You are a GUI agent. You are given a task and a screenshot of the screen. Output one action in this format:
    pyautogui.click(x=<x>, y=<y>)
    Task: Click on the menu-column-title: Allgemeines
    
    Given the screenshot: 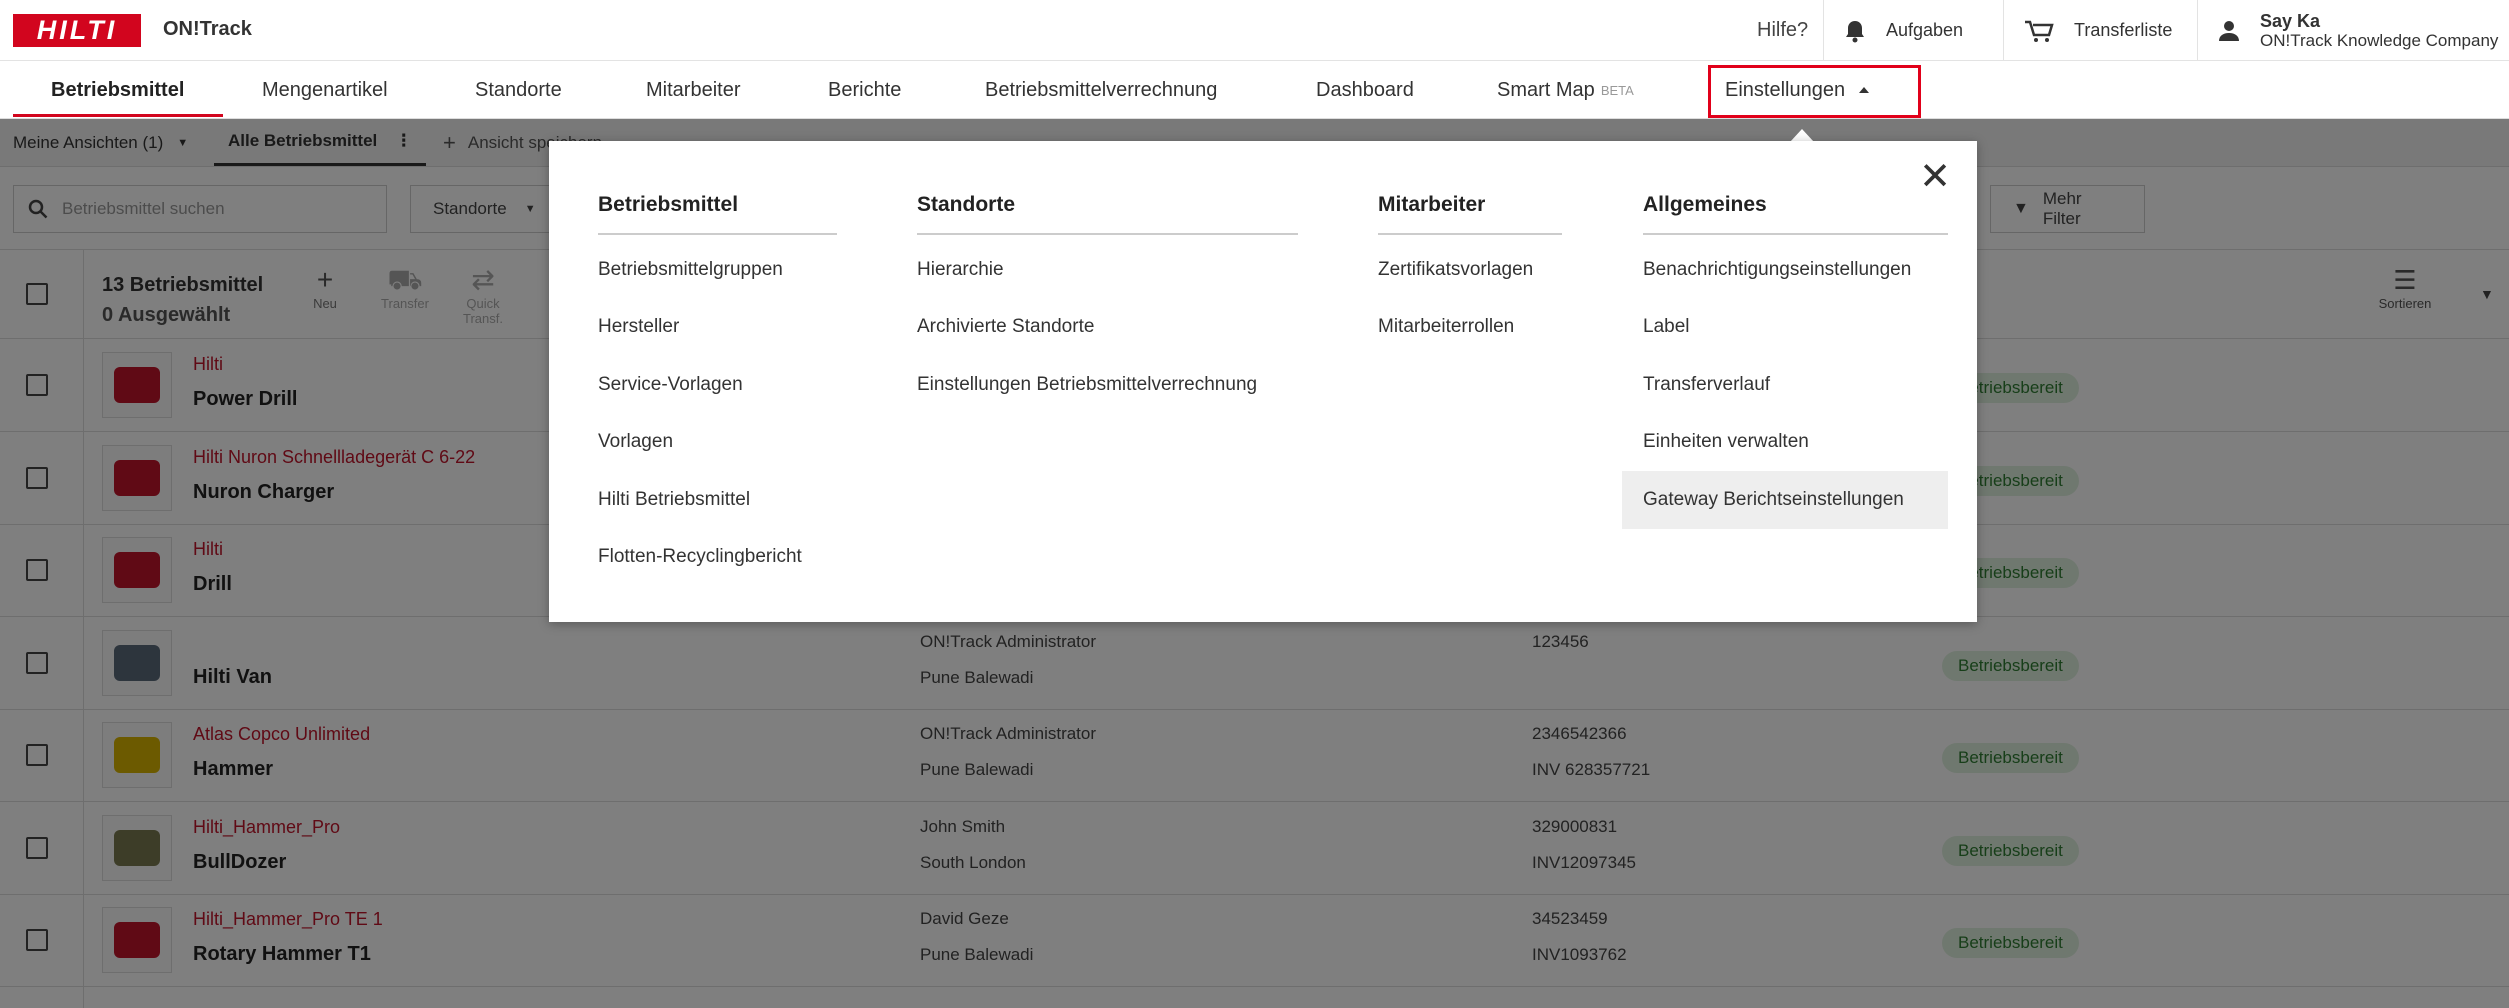 What is the action you would take?
    pyautogui.click(x=1795, y=214)
    